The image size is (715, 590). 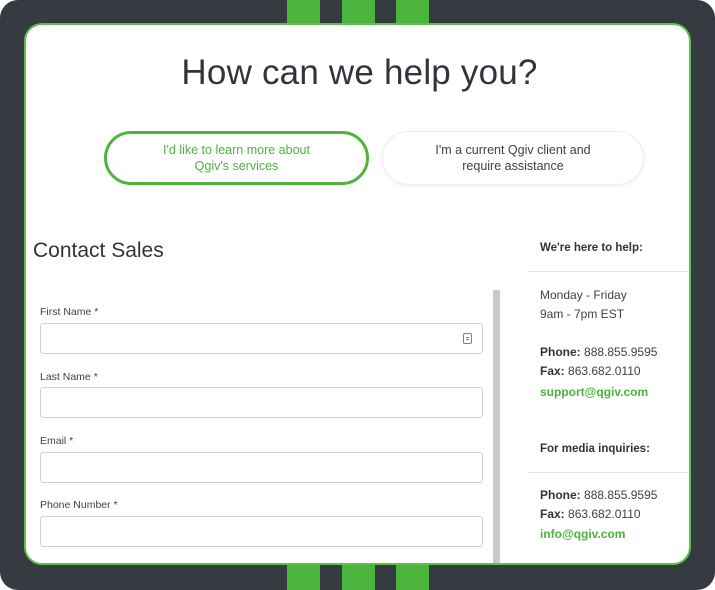 What do you see at coordinates (604, 514) in the screenshot?
I see `media-fax: 863.682.0110` at bounding box center [604, 514].